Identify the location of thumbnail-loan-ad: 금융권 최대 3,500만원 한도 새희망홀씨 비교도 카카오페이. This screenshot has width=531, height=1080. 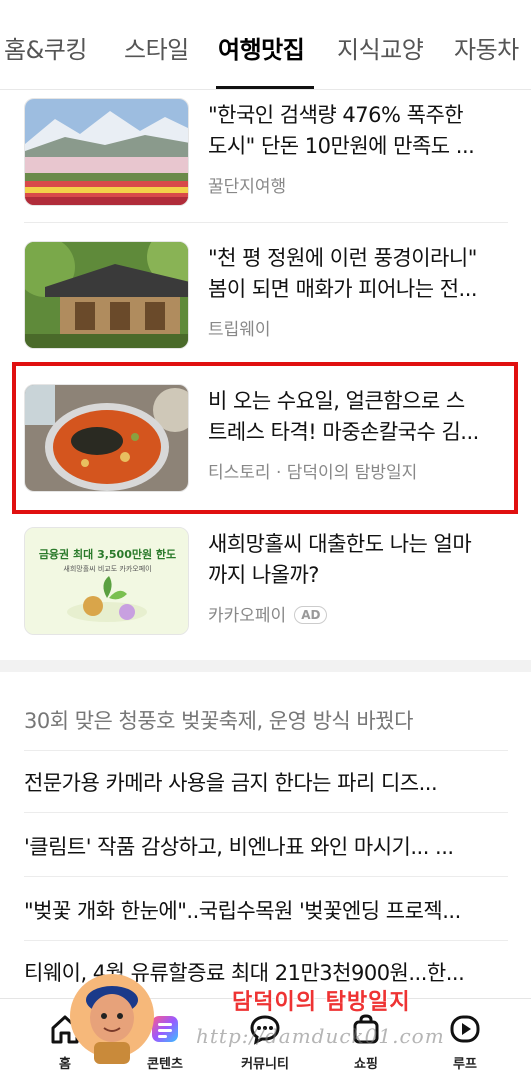
(106, 581).